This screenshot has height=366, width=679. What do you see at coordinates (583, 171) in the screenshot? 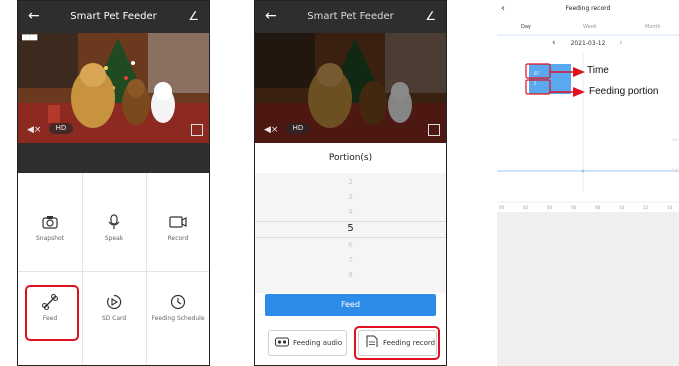
I see `chart-point` at bounding box center [583, 171].